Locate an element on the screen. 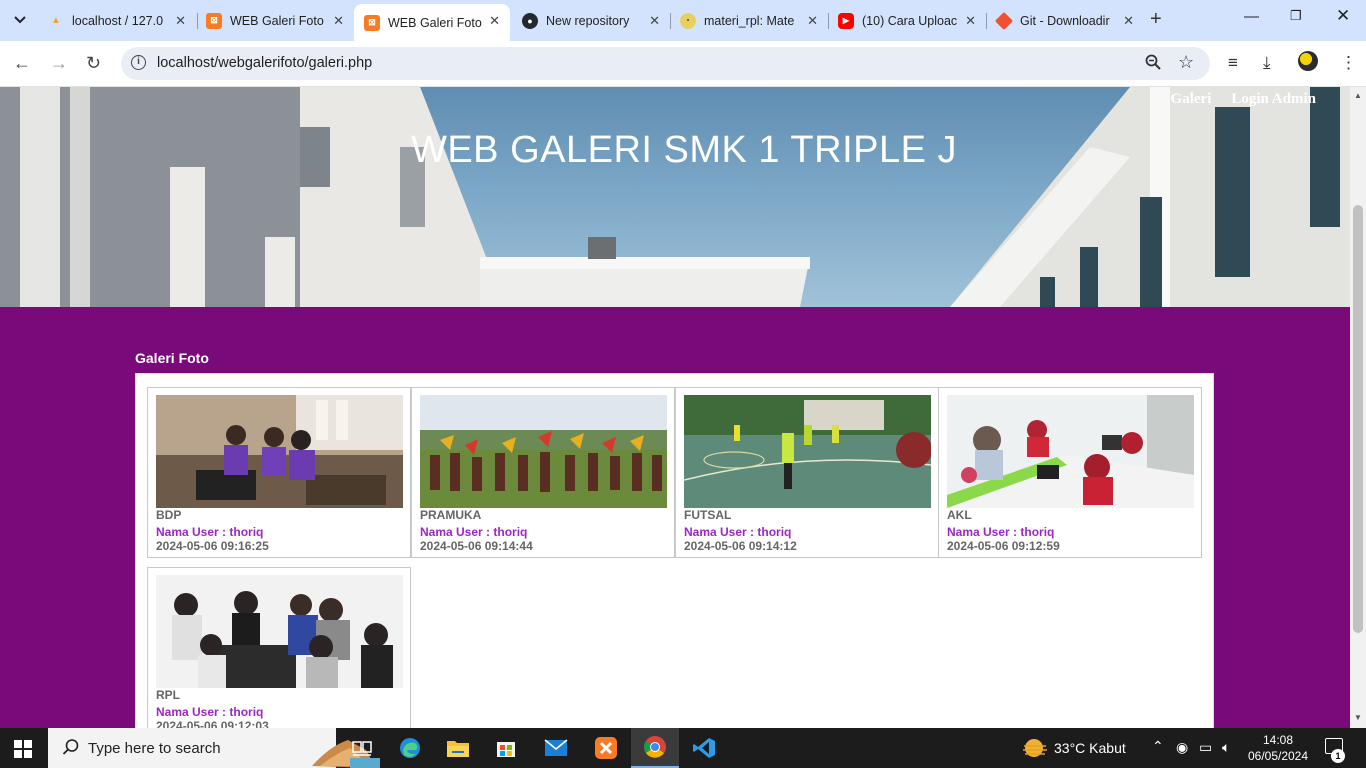  new-tab-button: + is located at coordinates (1156, 19).